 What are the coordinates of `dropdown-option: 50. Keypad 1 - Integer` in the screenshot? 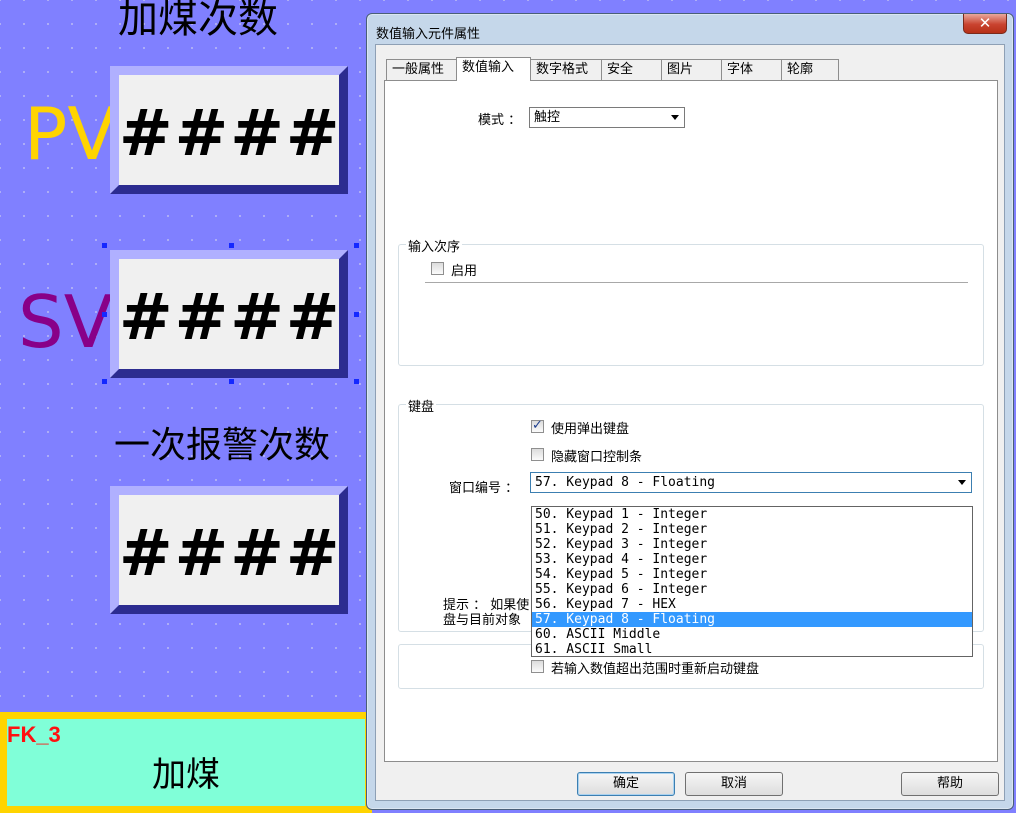 It's located at (752, 514).